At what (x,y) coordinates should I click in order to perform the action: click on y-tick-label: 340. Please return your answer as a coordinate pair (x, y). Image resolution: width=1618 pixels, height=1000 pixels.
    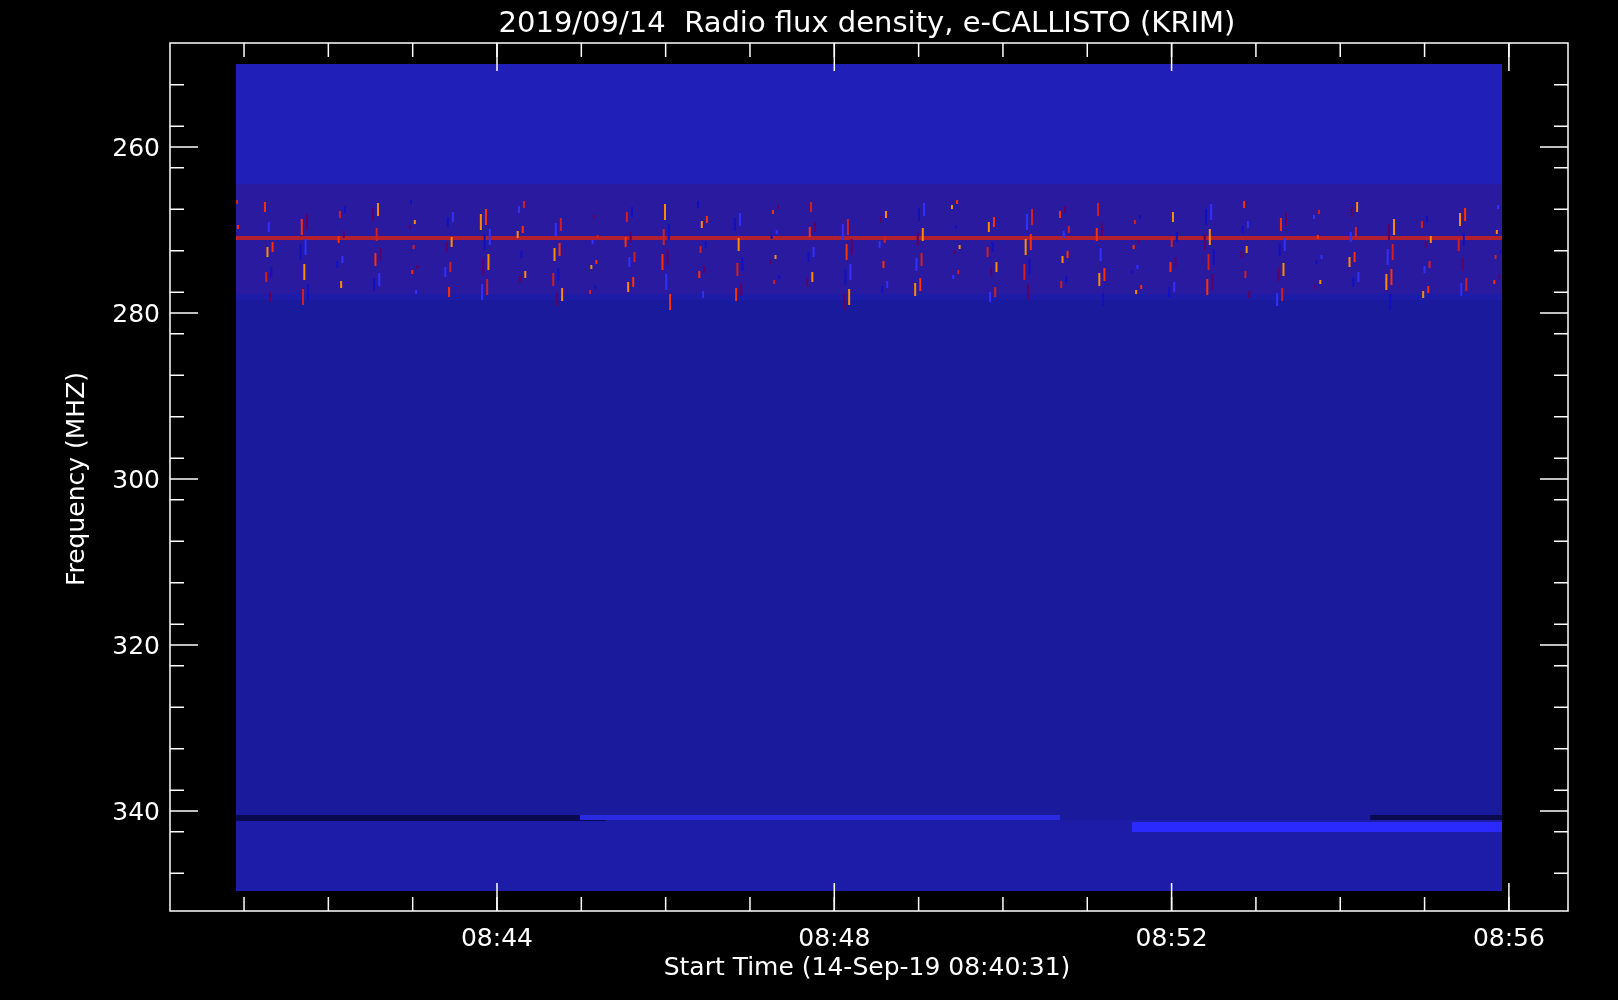
    Looking at the image, I should click on (136, 811).